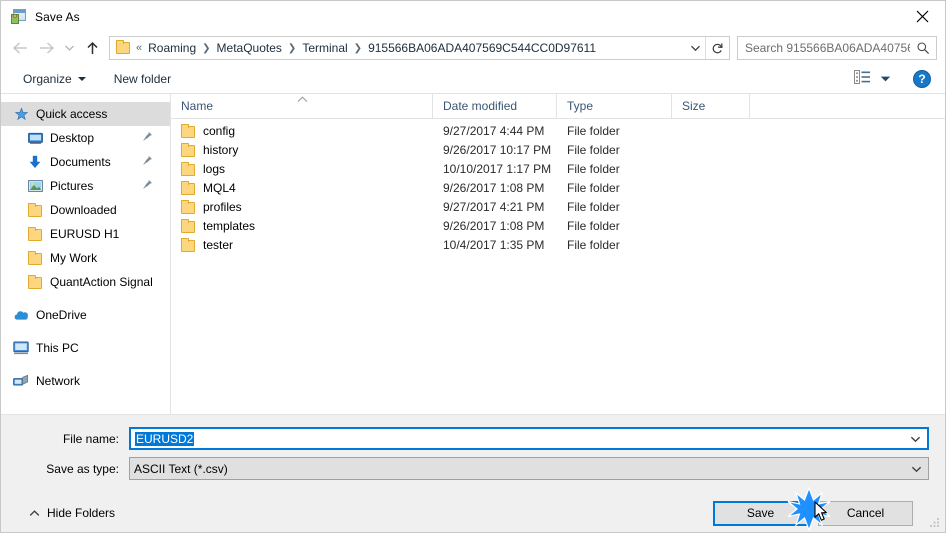  I want to click on table-row: config 9/27/2017 4:44 PM File folder, so click(558, 130).